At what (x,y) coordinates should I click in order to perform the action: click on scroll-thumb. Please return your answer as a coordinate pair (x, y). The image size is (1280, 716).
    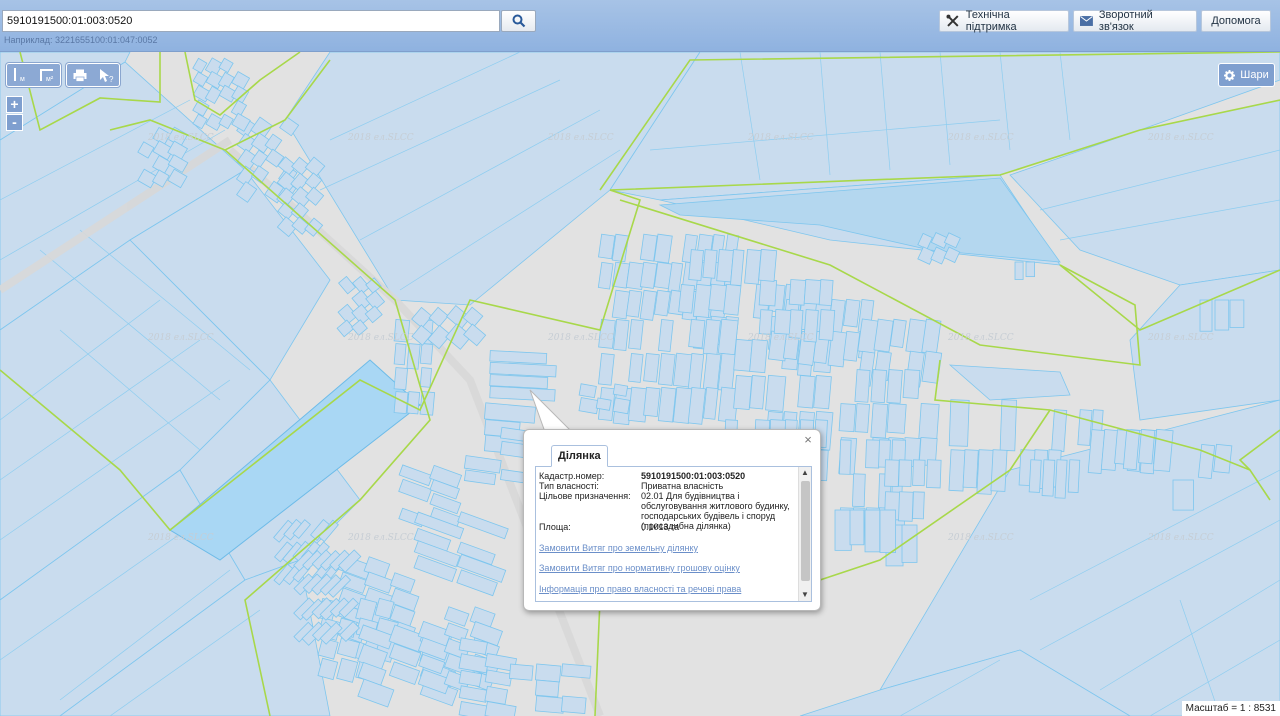
    Looking at the image, I should click on (805, 531).